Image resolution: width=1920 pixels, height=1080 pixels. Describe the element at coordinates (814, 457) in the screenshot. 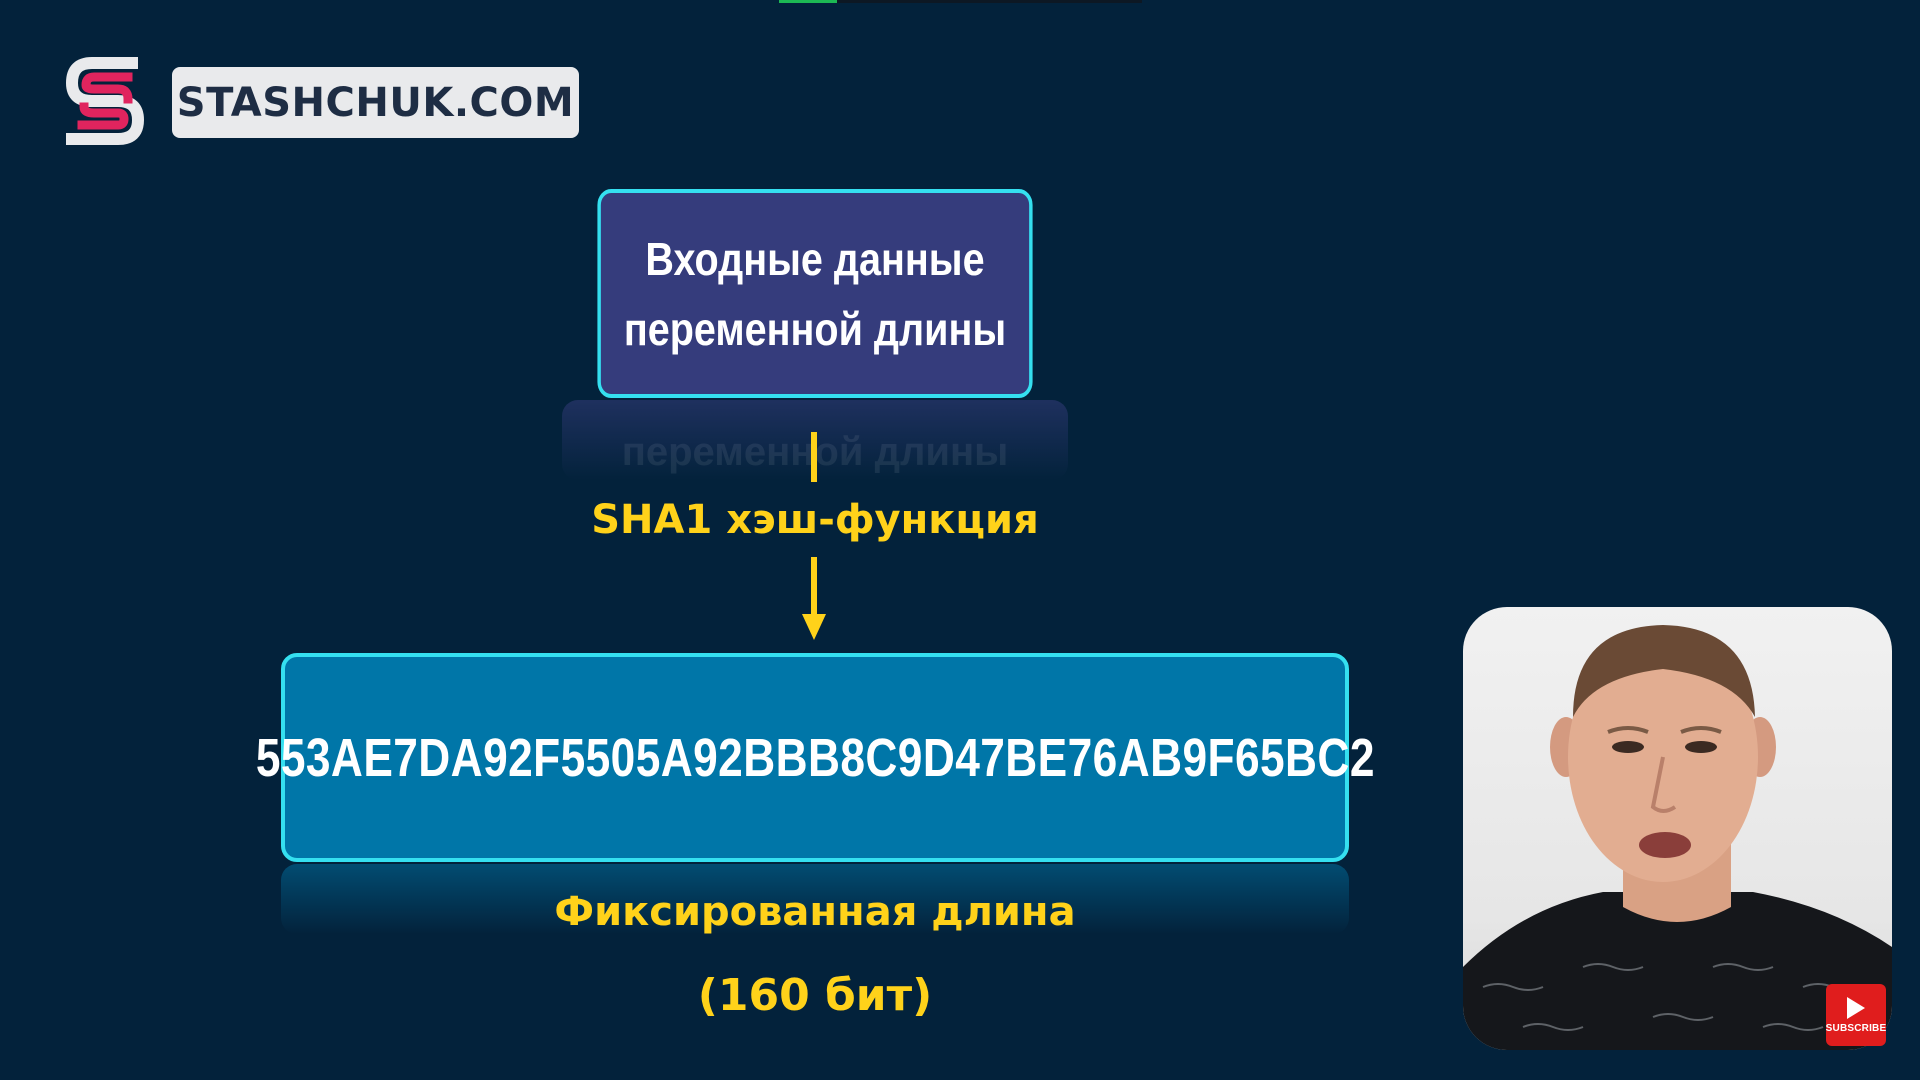

I see `connector-line-top` at that location.